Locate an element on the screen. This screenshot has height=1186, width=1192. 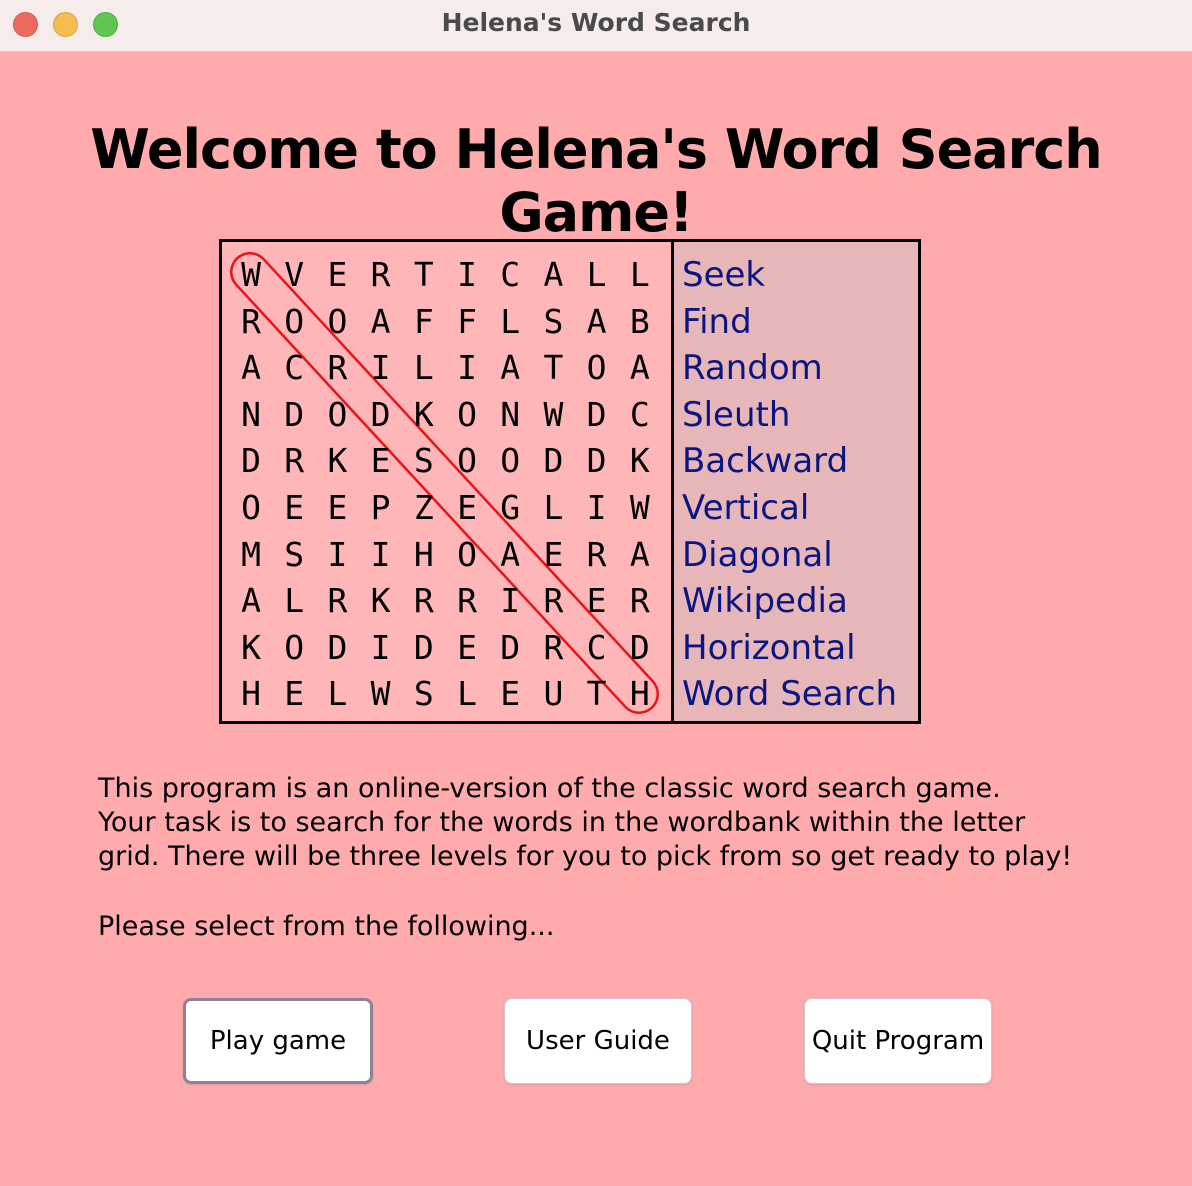
grid-letter: N is located at coordinates (251, 414).